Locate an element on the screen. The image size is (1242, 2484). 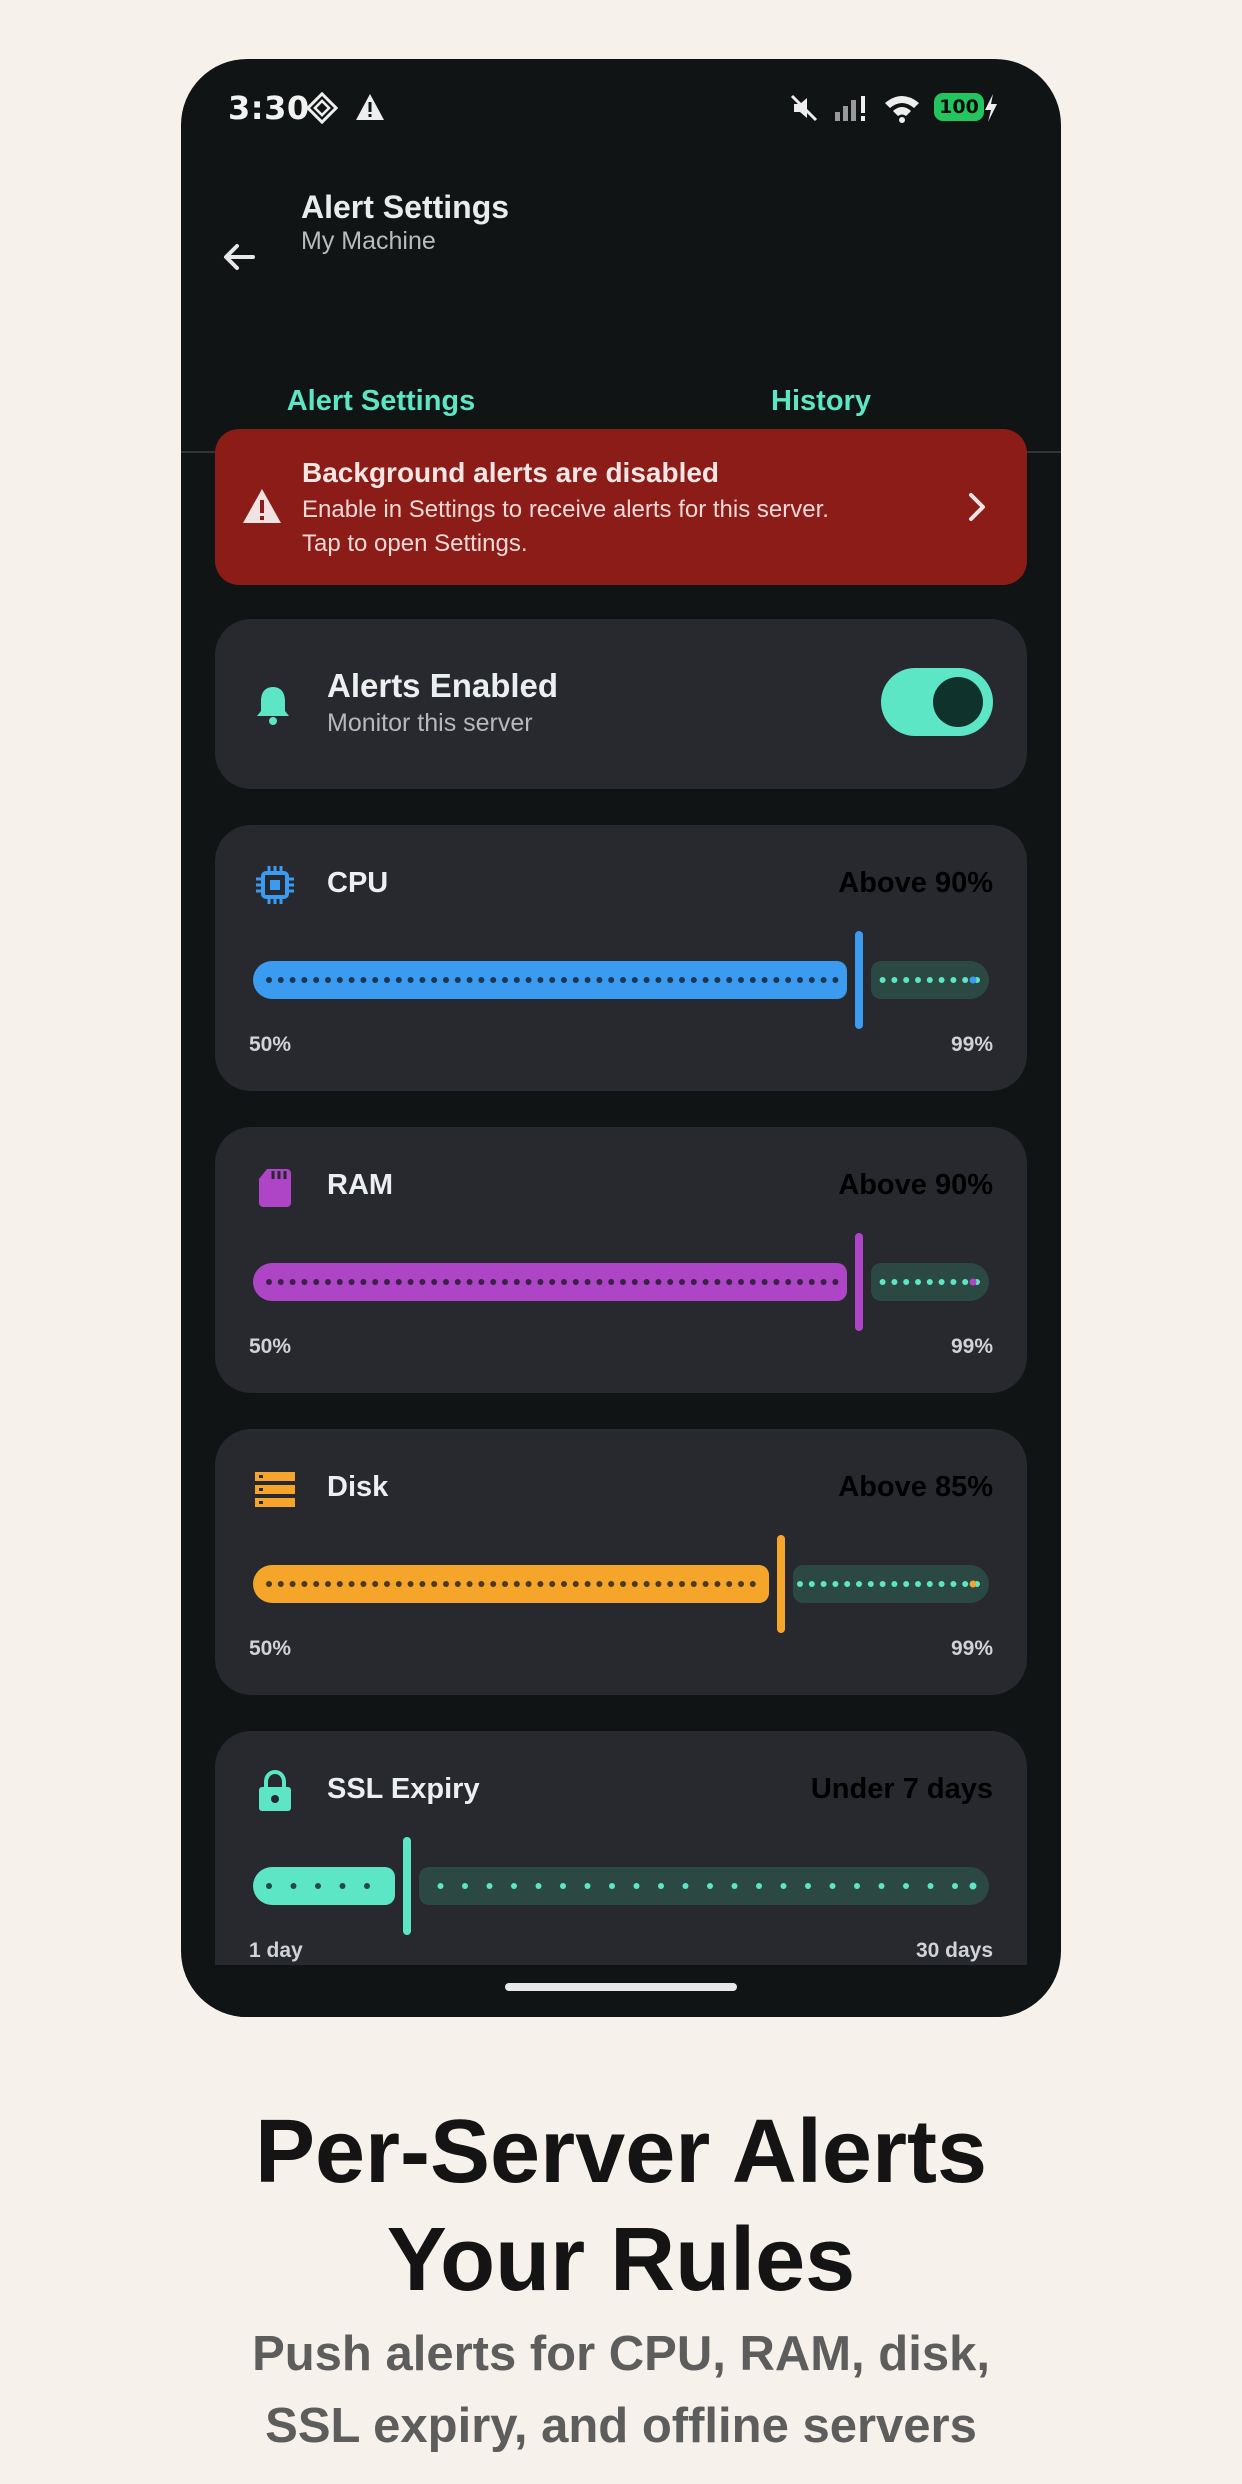
metric-threshold: Above 85% is located at coordinates (915, 1487).